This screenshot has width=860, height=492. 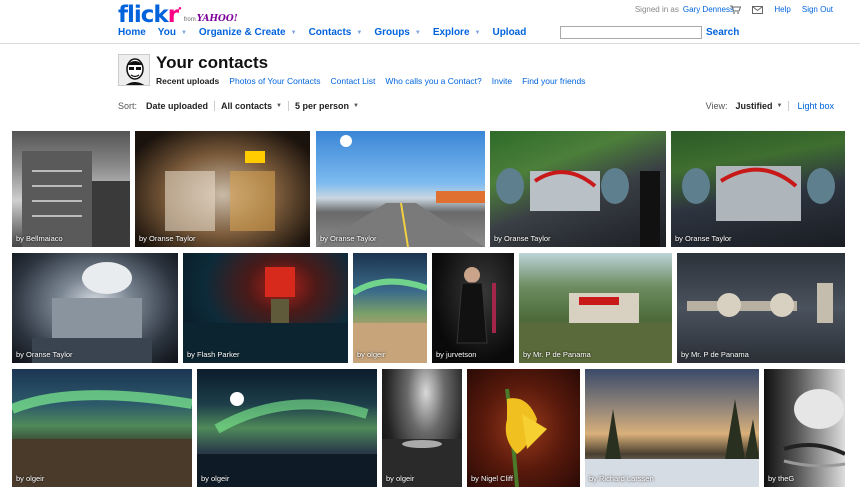 I want to click on utility-links: Help Sign Out, so click(x=781, y=9).